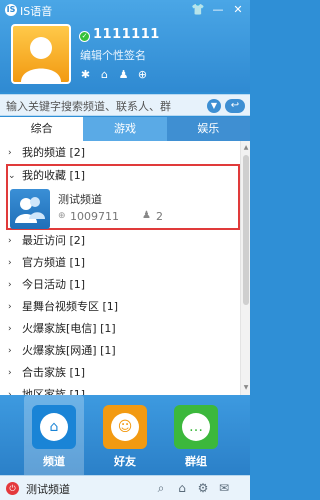 The image size is (320, 500). Describe the element at coordinates (119, 373) in the screenshot. I see `list-item-combat-family: › 合击家族 [1]` at that location.